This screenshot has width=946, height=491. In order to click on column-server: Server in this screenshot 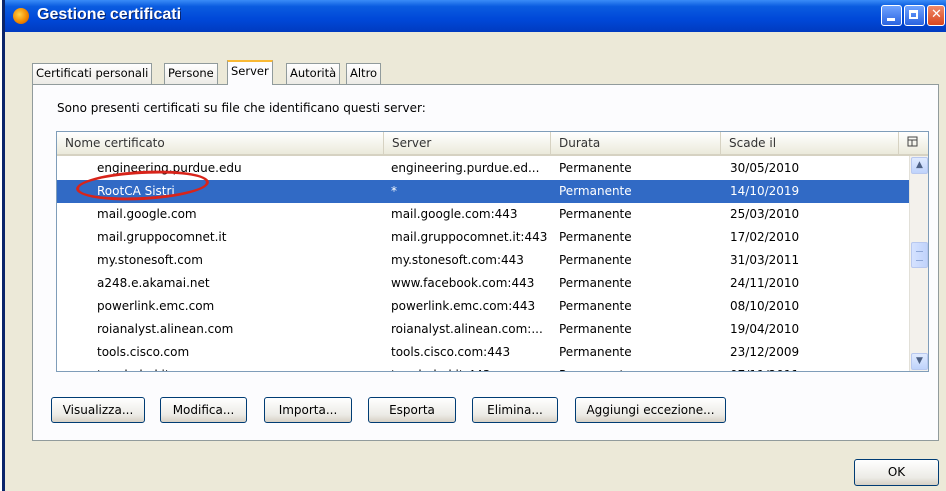, I will do `click(467, 143)`.